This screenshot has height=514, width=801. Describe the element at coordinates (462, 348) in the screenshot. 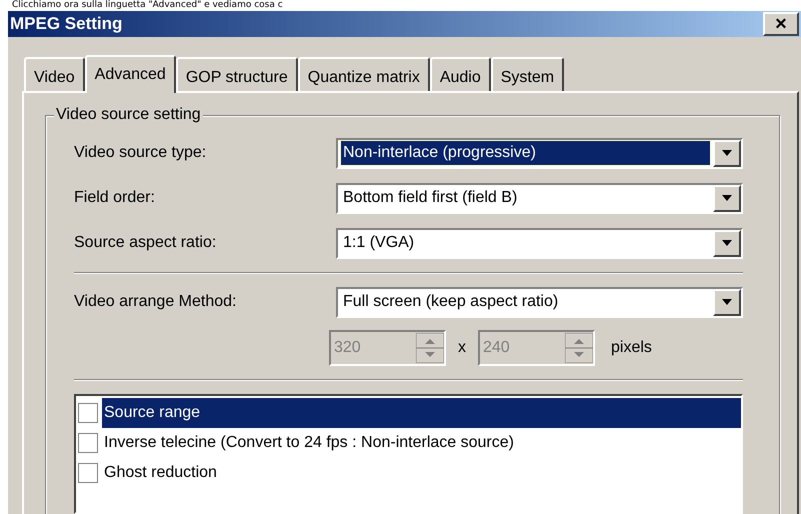

I see `times-sign: x` at that location.